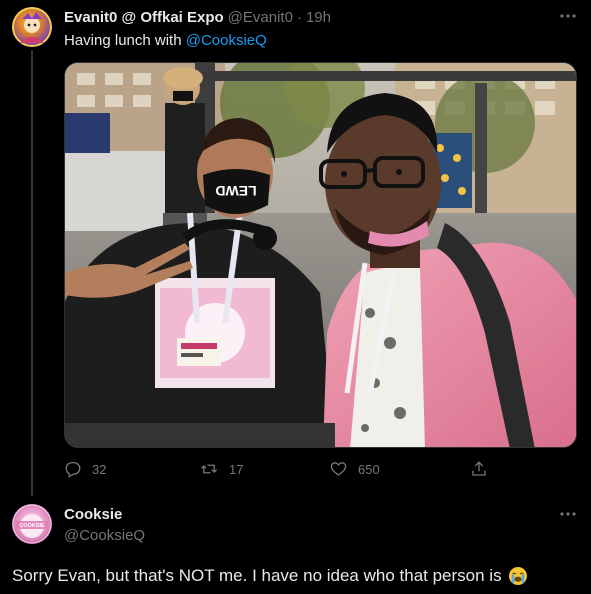 This screenshot has height=594, width=591. What do you see at coordinates (221, 469) in the screenshot?
I see `retweet-button: 17` at bounding box center [221, 469].